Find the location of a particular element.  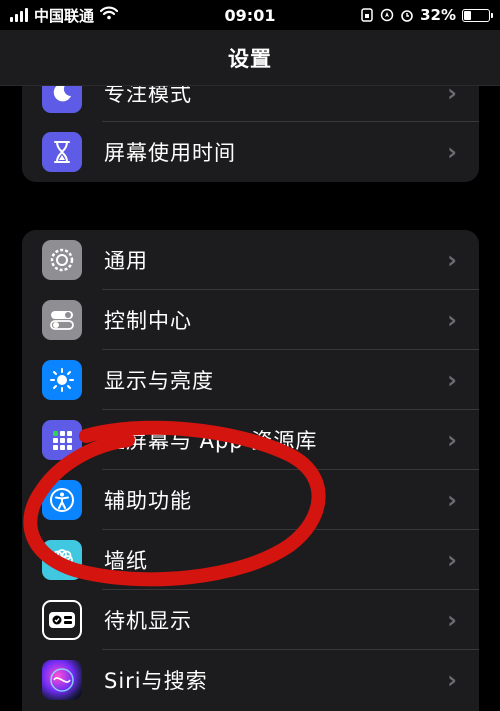

settings-row-label: 屏幕使用时间 is located at coordinates (170, 153).